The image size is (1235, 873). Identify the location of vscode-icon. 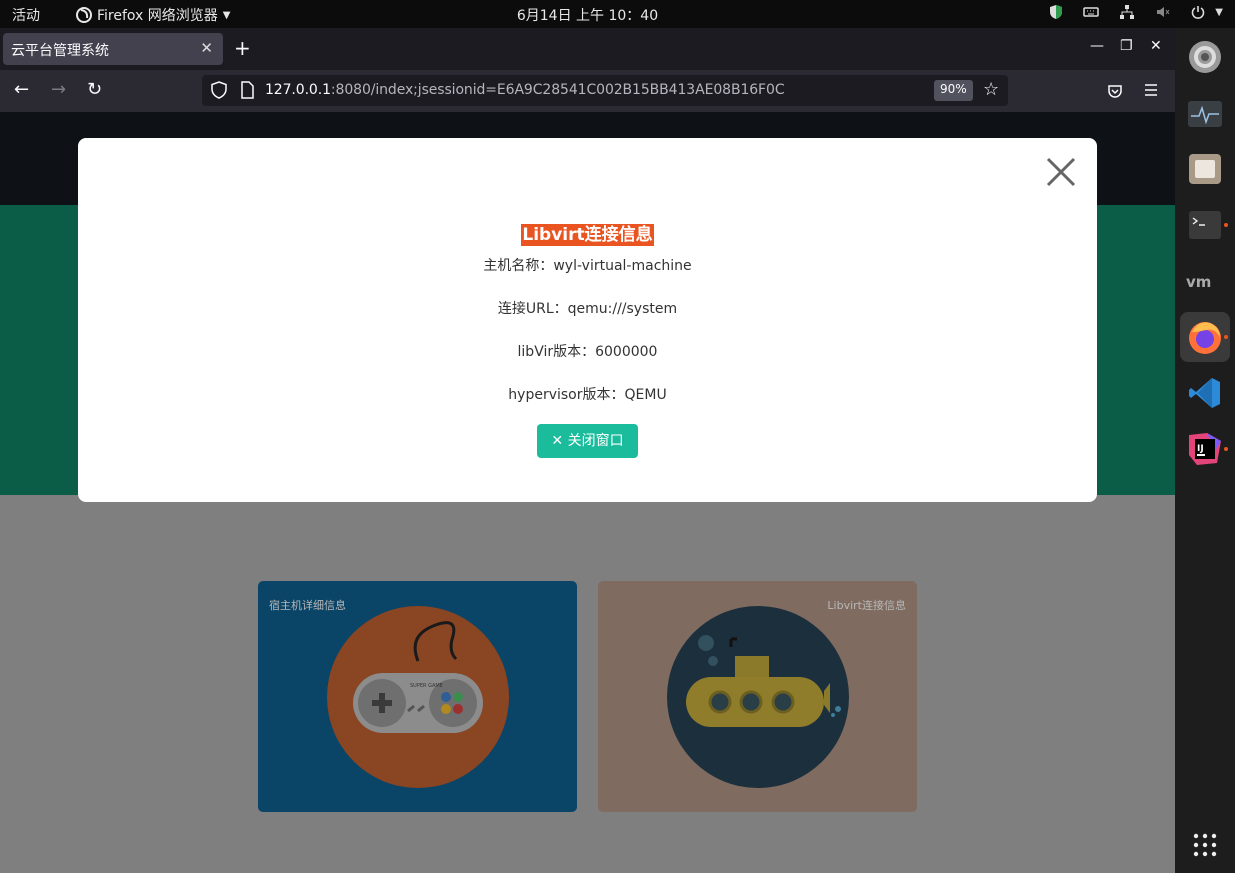
(1204, 393).